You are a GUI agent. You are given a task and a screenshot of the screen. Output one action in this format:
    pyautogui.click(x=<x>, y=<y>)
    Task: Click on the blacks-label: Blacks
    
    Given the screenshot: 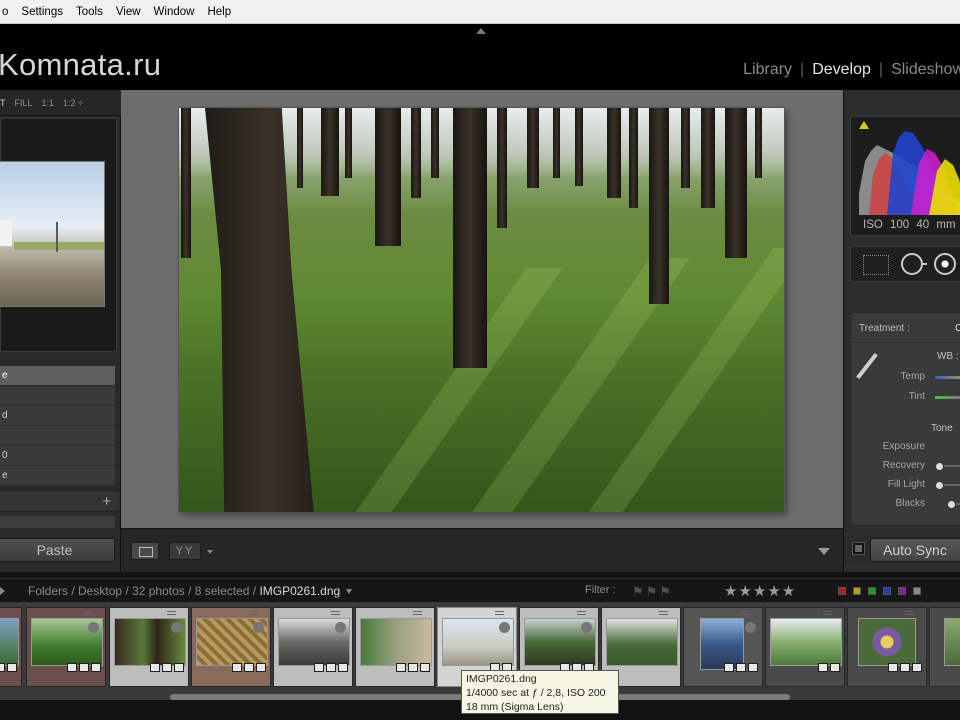 What is the action you would take?
    pyautogui.click(x=910, y=503)
    